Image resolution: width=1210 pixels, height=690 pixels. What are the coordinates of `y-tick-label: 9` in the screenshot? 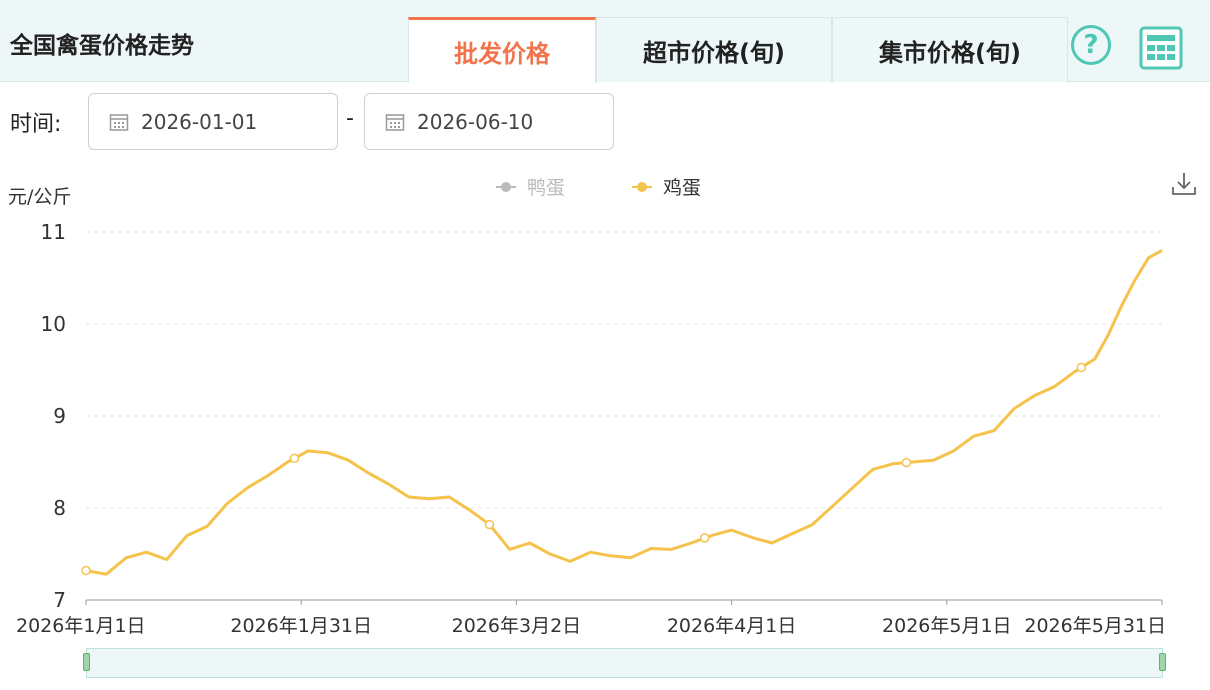 It's located at (59, 416).